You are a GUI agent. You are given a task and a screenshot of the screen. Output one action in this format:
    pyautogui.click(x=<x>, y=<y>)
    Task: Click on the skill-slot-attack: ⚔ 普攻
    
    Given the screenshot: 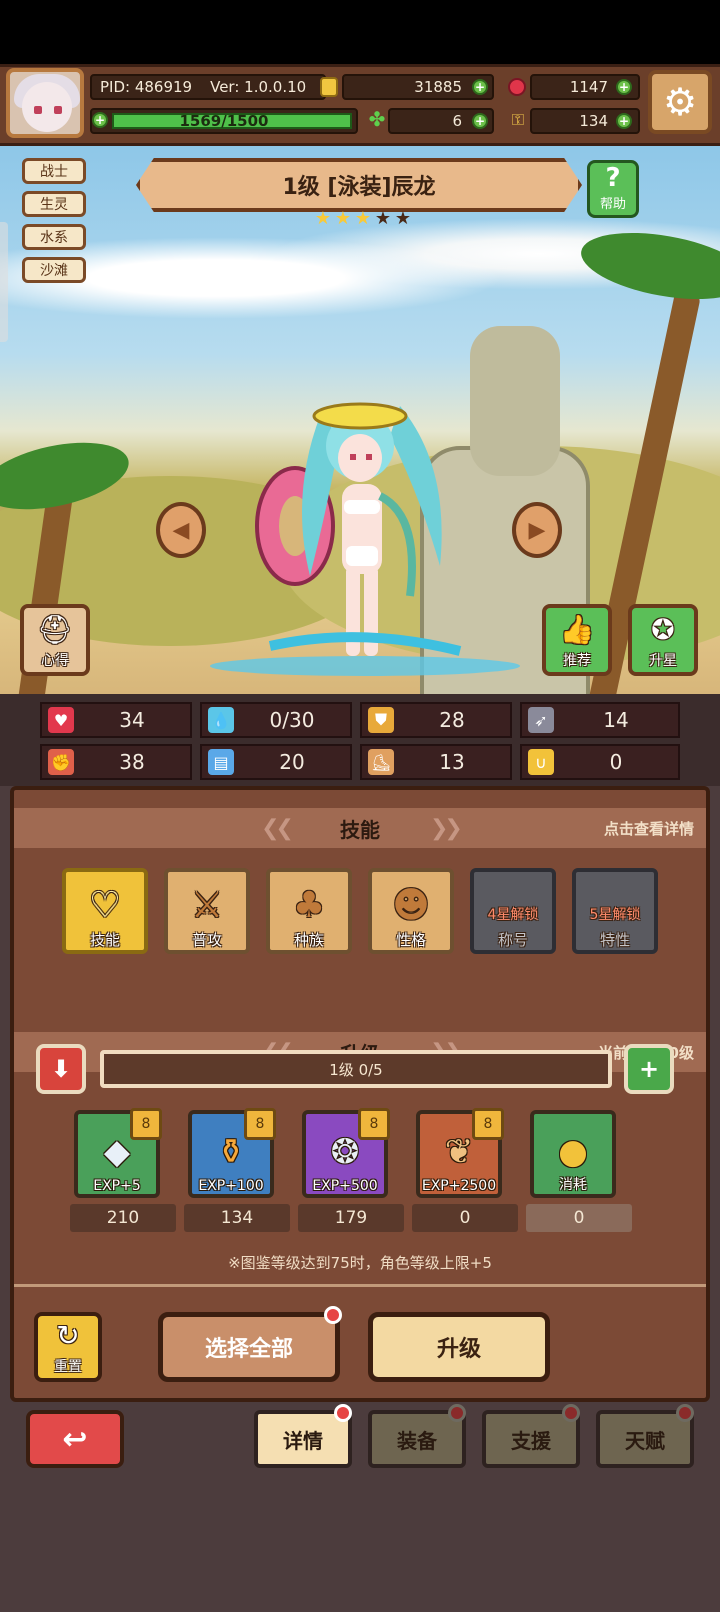 What is the action you would take?
    pyautogui.click(x=207, y=911)
    